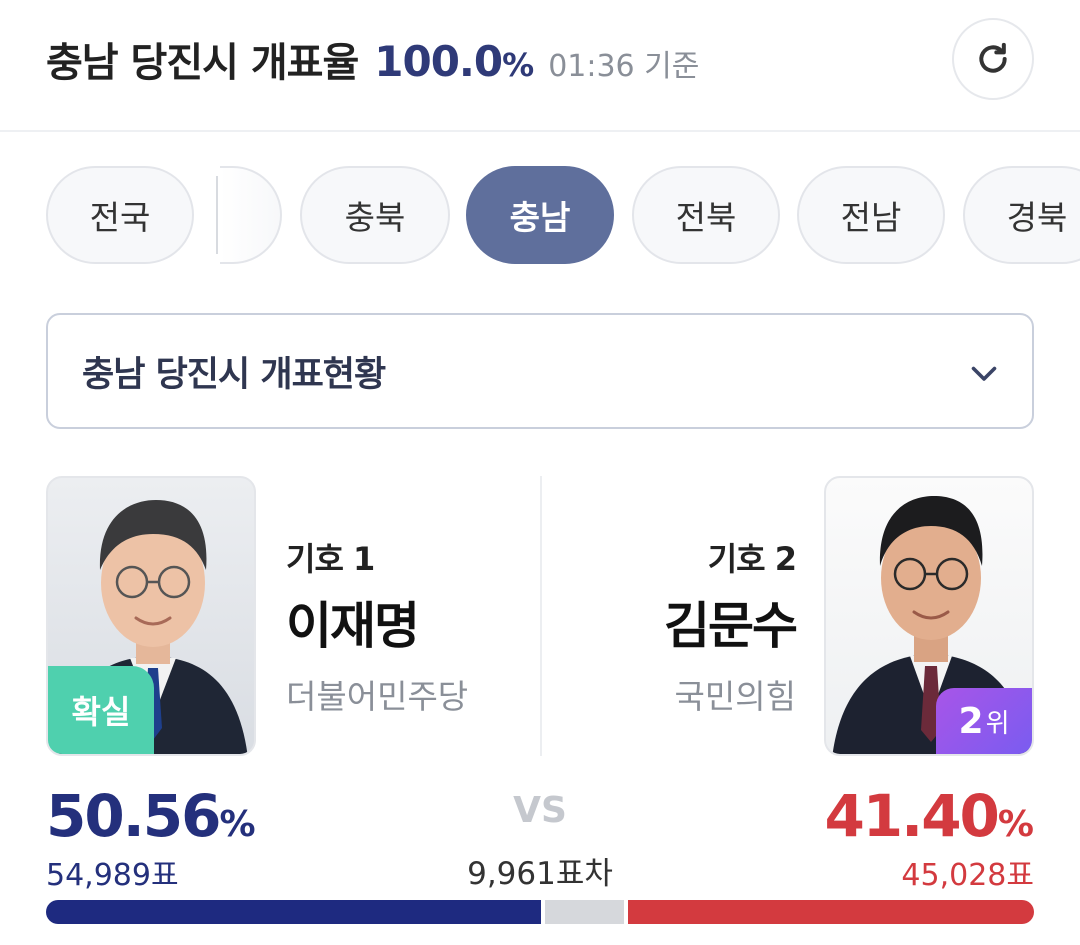 This screenshot has height=945, width=1080. Describe the element at coordinates (101, 710) in the screenshot. I see `confirmed-badge: 확실` at that location.